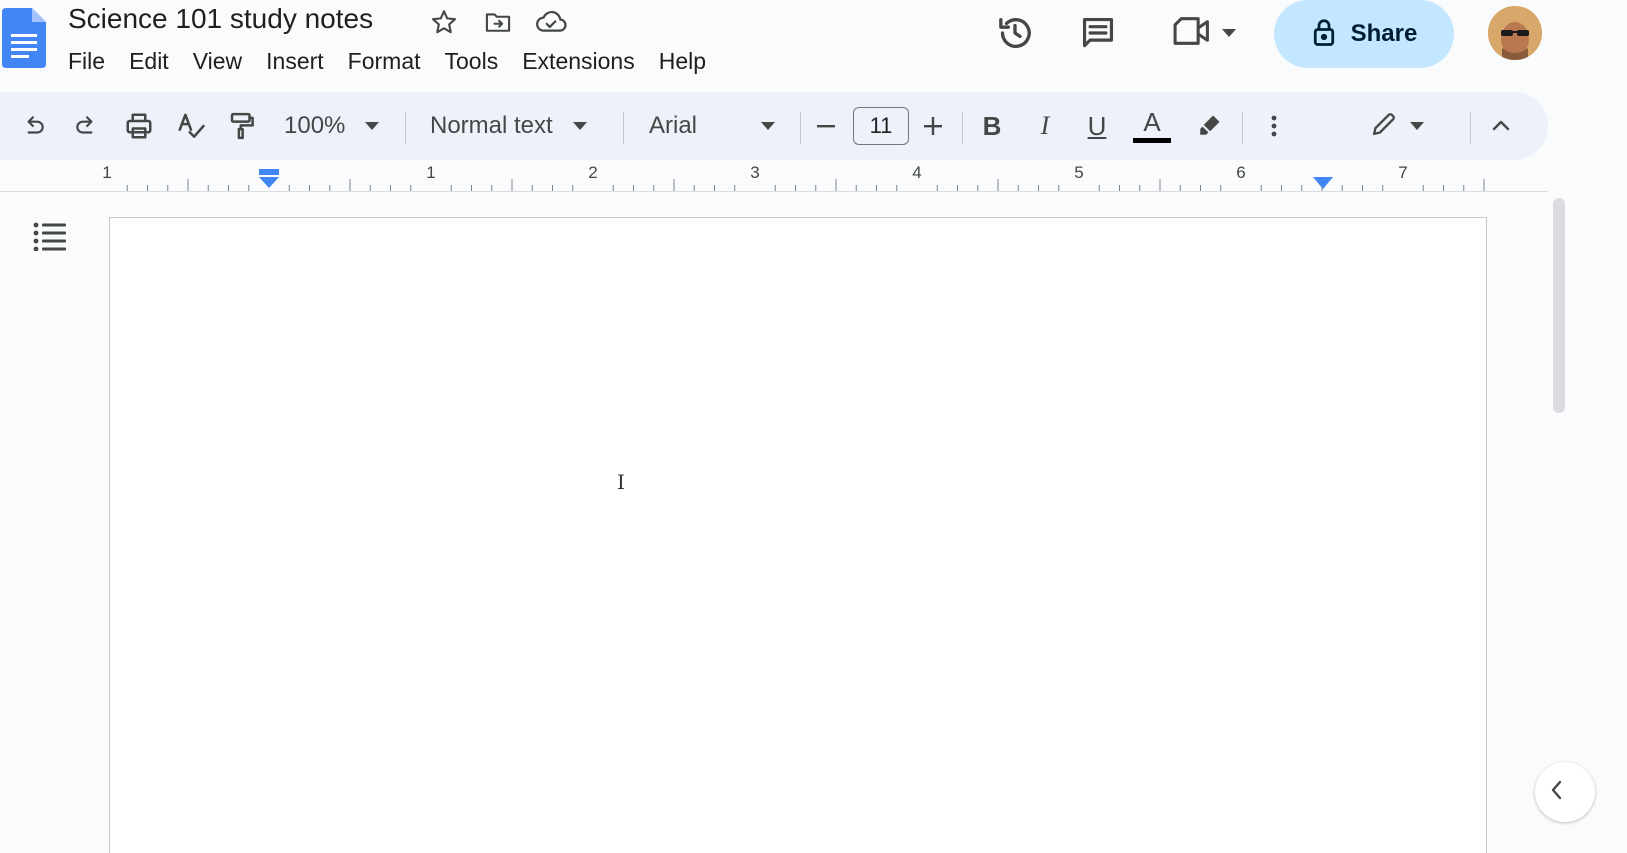  What do you see at coordinates (1515, 33) in the screenshot?
I see `avatar` at bounding box center [1515, 33].